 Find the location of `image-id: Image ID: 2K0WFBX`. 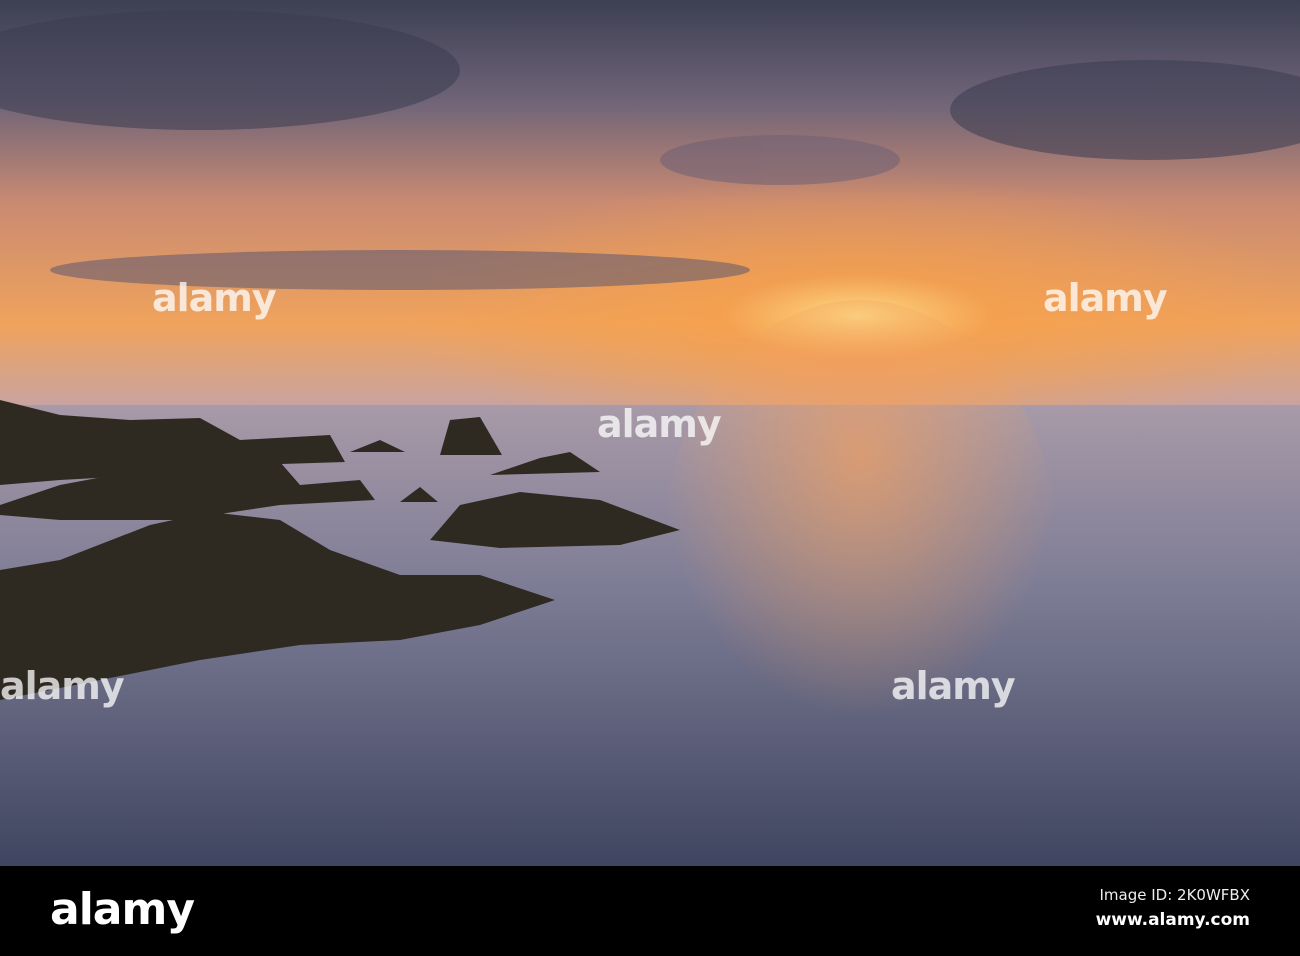

image-id: Image ID: 2K0WFBX is located at coordinates (1175, 895).